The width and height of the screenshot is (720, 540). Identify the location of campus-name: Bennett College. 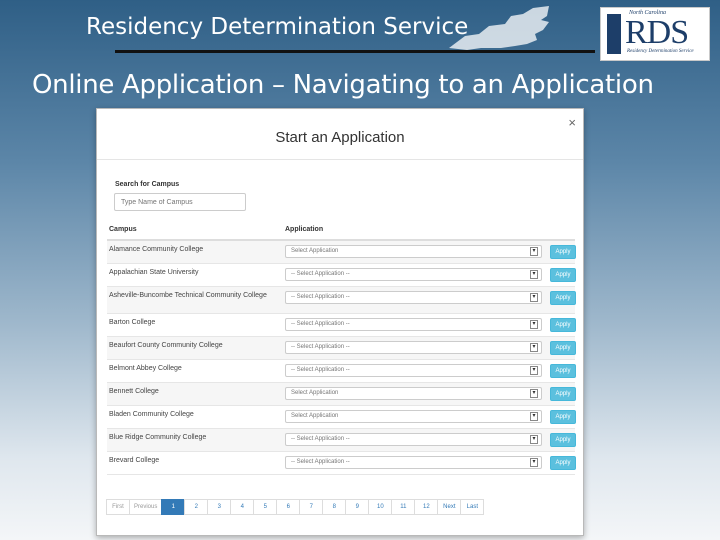
(134, 391).